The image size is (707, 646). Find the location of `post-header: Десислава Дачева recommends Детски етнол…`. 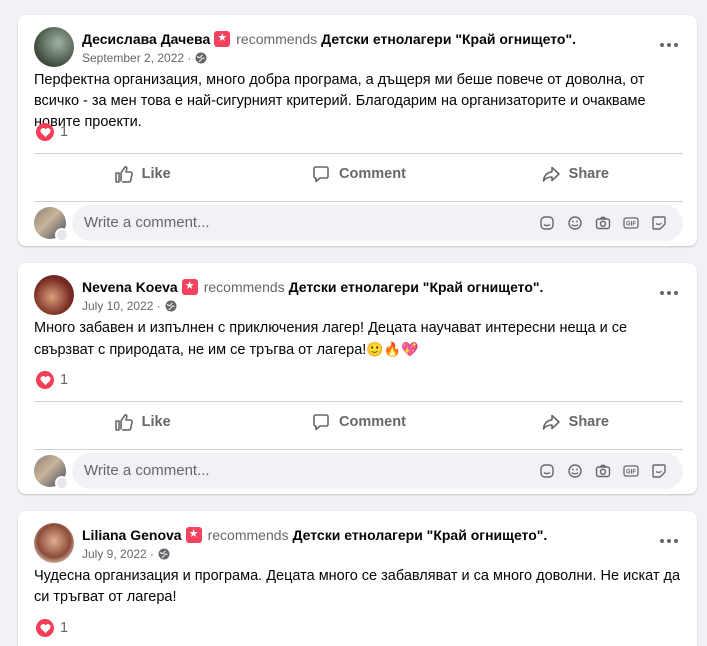

post-header: Десислава Дачева recommends Детски етнол… is located at coordinates (305, 47).